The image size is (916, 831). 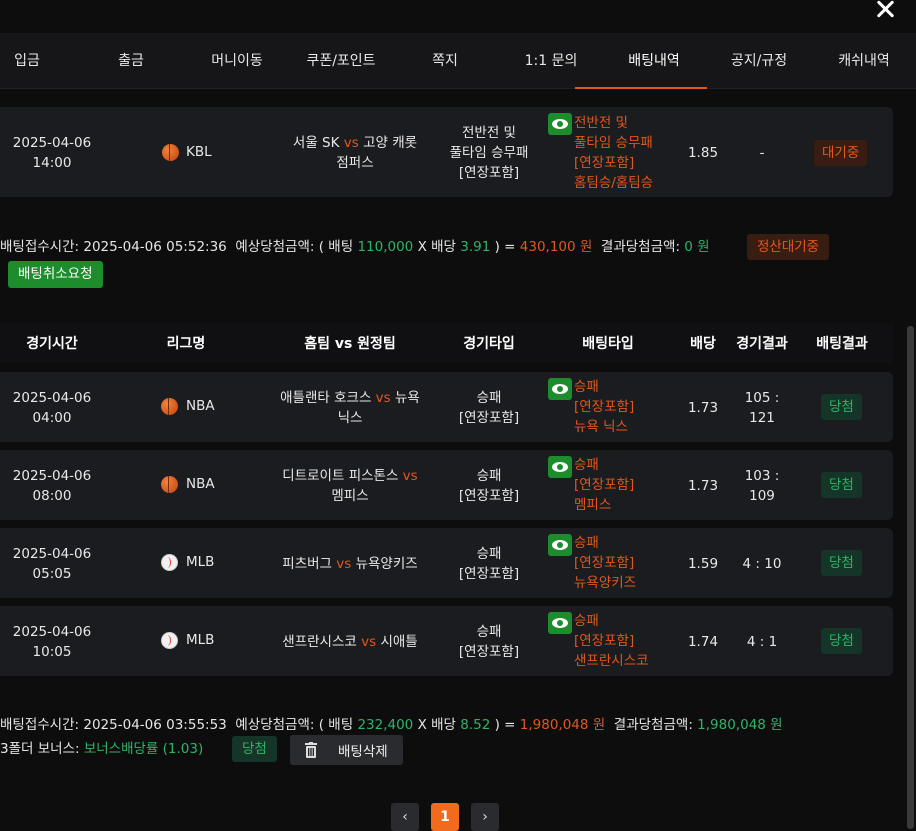 I want to click on odds: 1.85, so click(x=703, y=153).